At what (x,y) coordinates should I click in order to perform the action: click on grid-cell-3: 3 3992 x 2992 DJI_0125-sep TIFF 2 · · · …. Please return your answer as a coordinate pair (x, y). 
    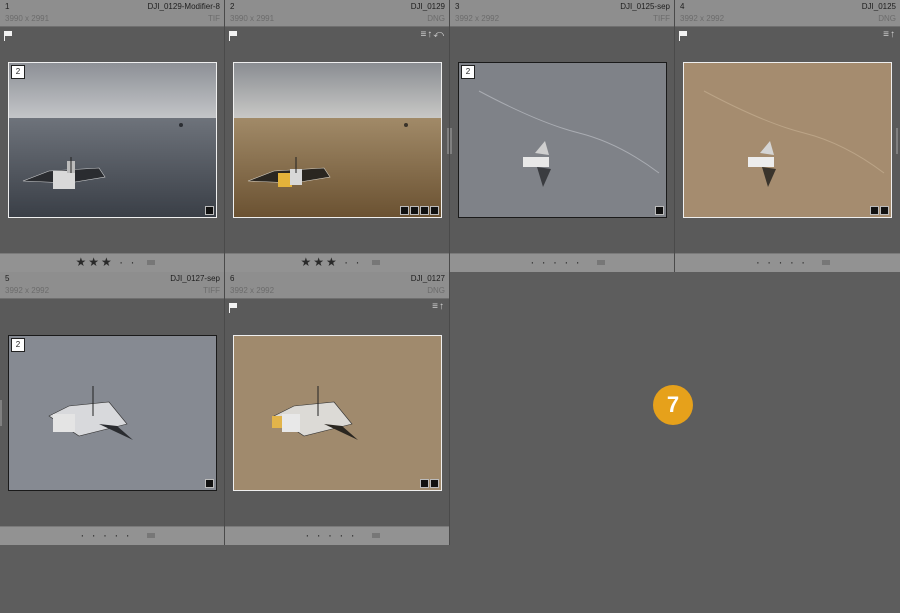
    Looking at the image, I should click on (562, 136).